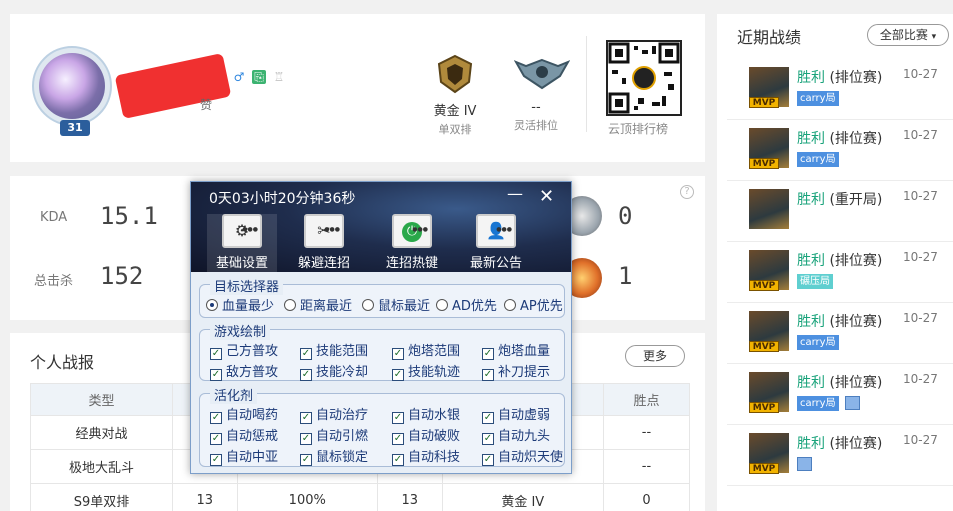 This screenshot has width=953, height=511. I want to click on checkbox-option: ✓ 自动喝药, so click(244, 414).